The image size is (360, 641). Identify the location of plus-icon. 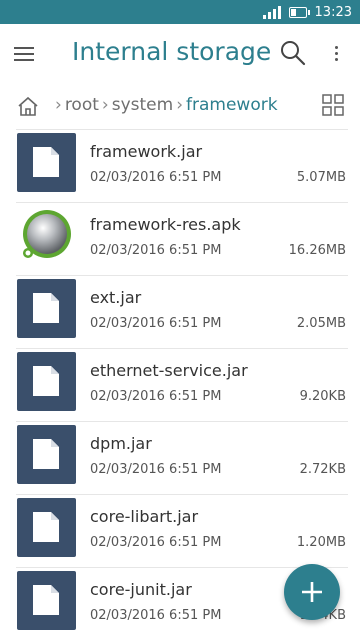
(312, 592).